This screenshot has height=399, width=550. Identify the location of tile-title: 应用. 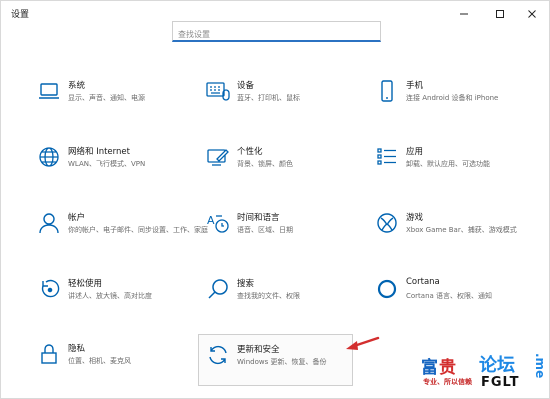
(415, 152).